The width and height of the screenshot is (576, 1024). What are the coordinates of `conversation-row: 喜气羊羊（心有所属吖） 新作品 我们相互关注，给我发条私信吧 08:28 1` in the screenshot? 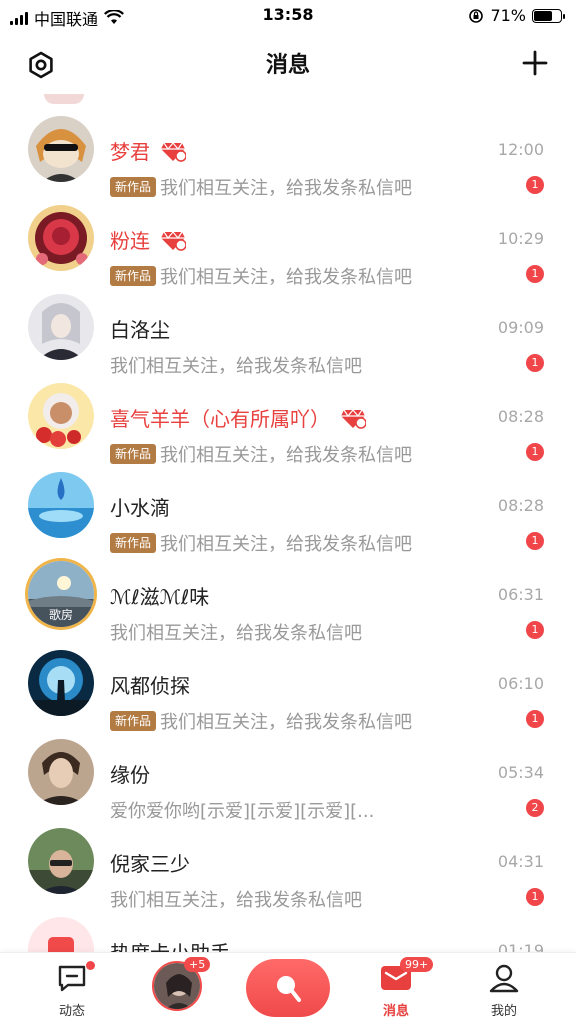 It's located at (288, 417).